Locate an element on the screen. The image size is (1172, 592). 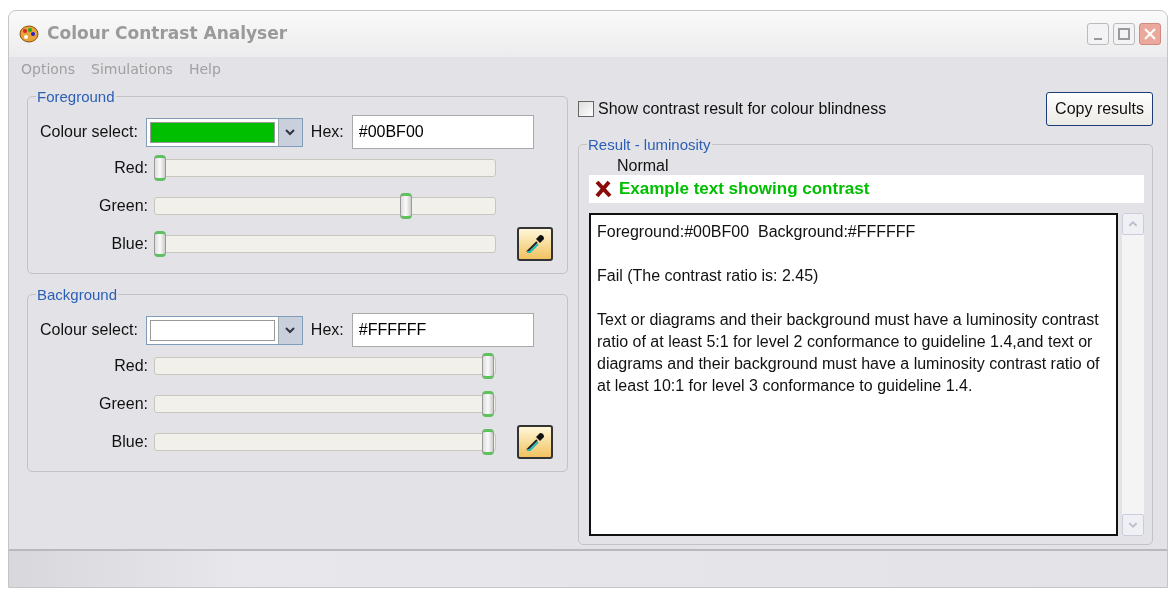
maximize-icon is located at coordinates (1124, 34).